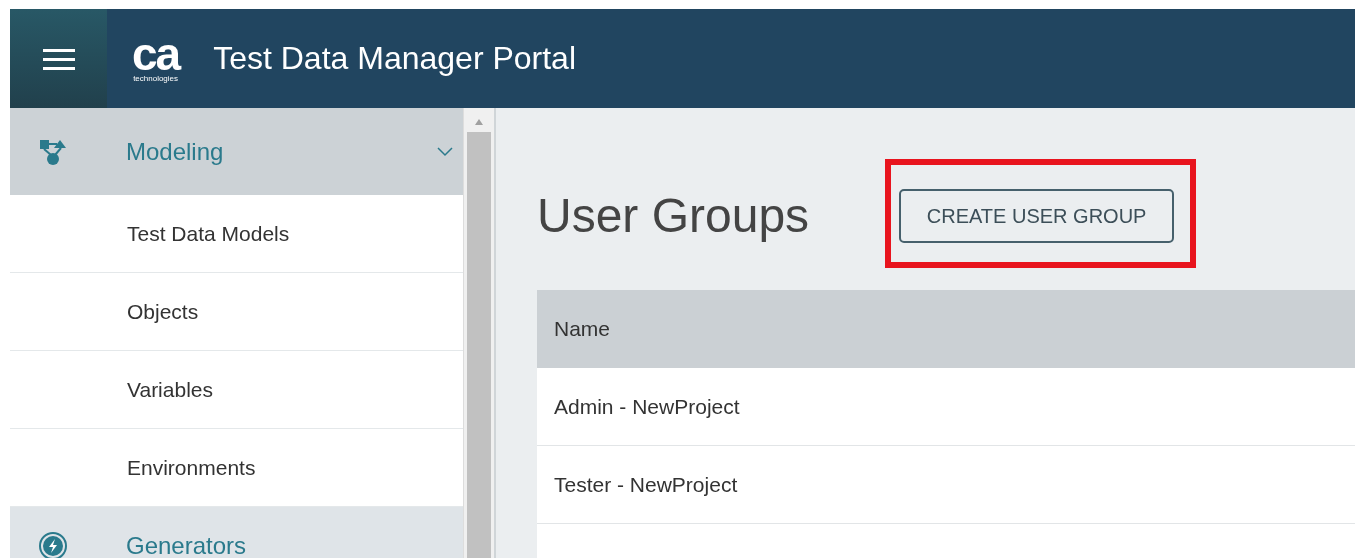 The image size is (1355, 558). I want to click on column-header: Name, so click(946, 329).